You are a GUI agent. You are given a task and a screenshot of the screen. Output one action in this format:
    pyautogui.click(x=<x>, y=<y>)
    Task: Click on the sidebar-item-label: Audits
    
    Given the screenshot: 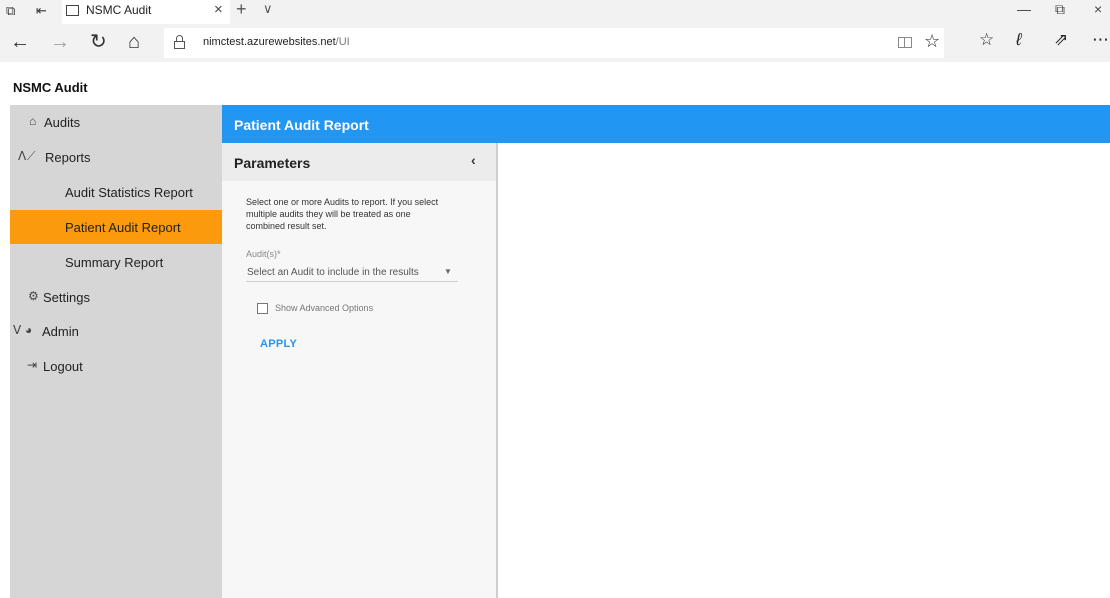 What is the action you would take?
    pyautogui.click(x=62, y=122)
    